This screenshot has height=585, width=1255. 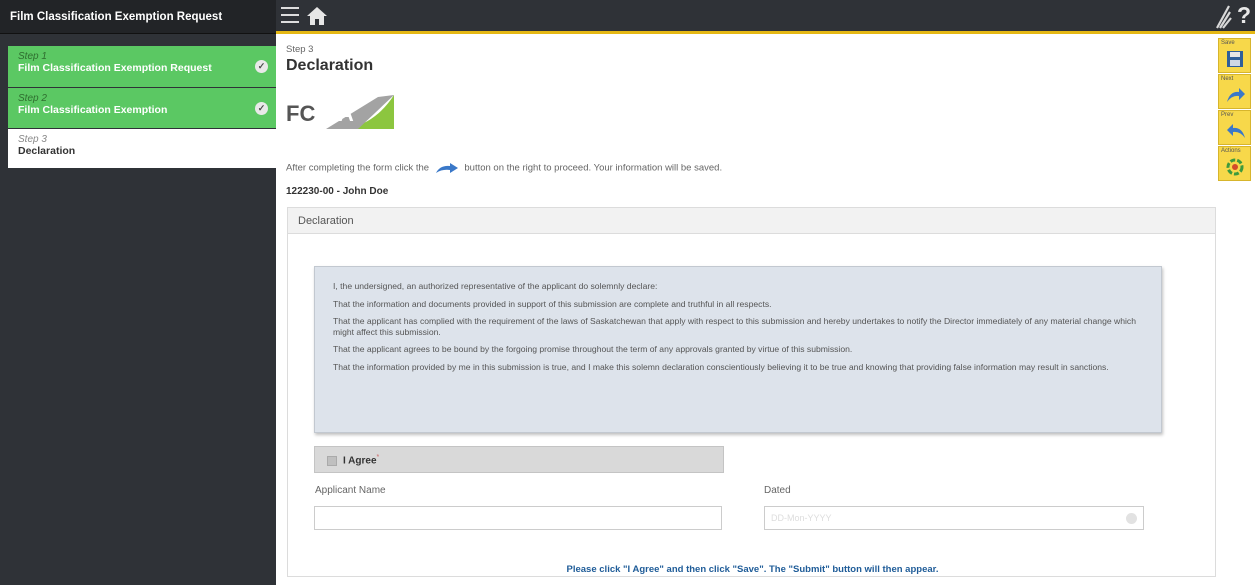 I want to click on applicant-name-input, so click(x=518, y=518).